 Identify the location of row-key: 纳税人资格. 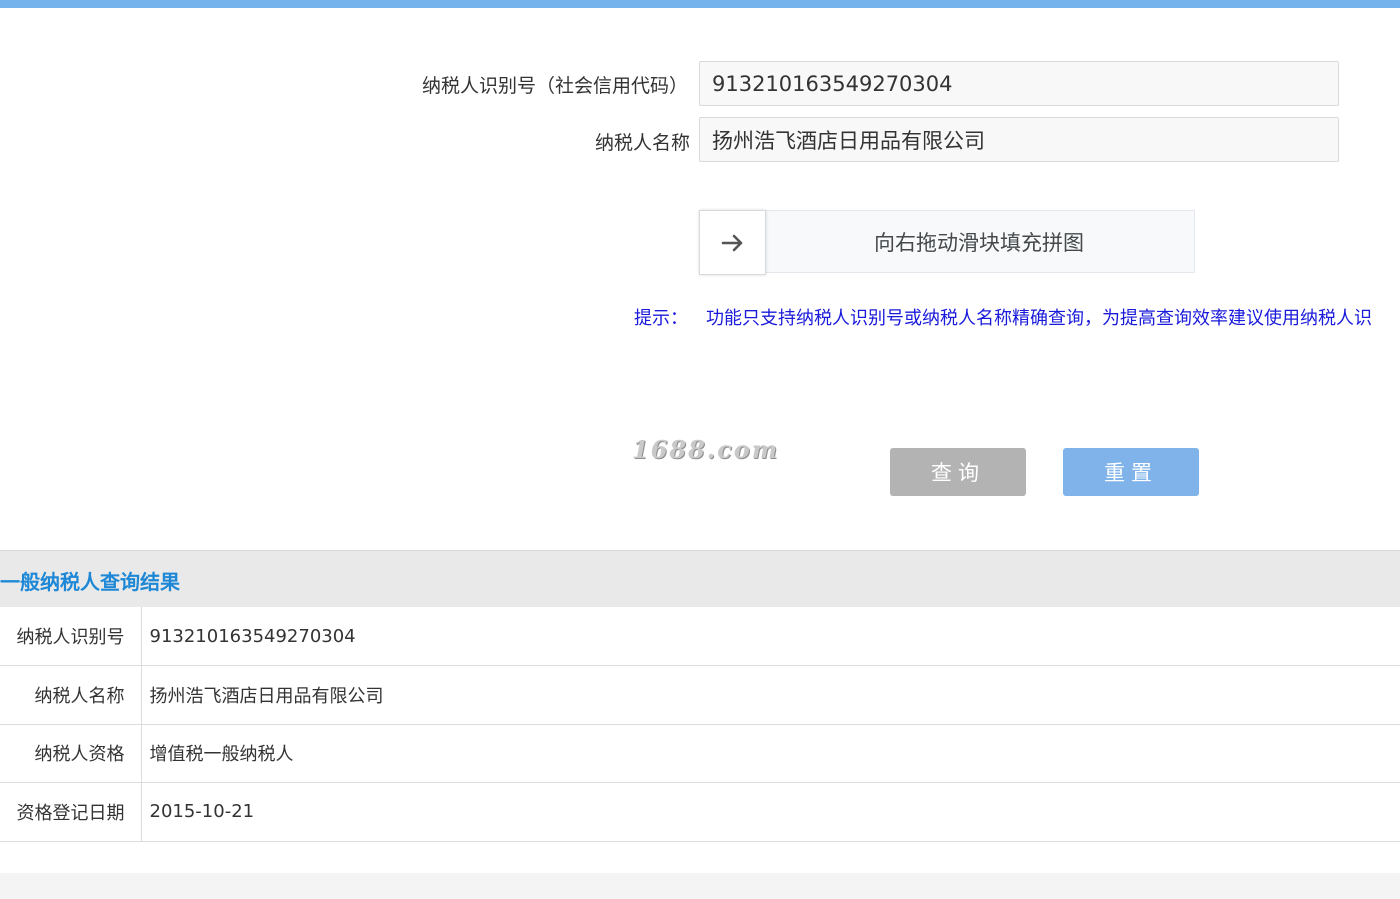
(71, 753).